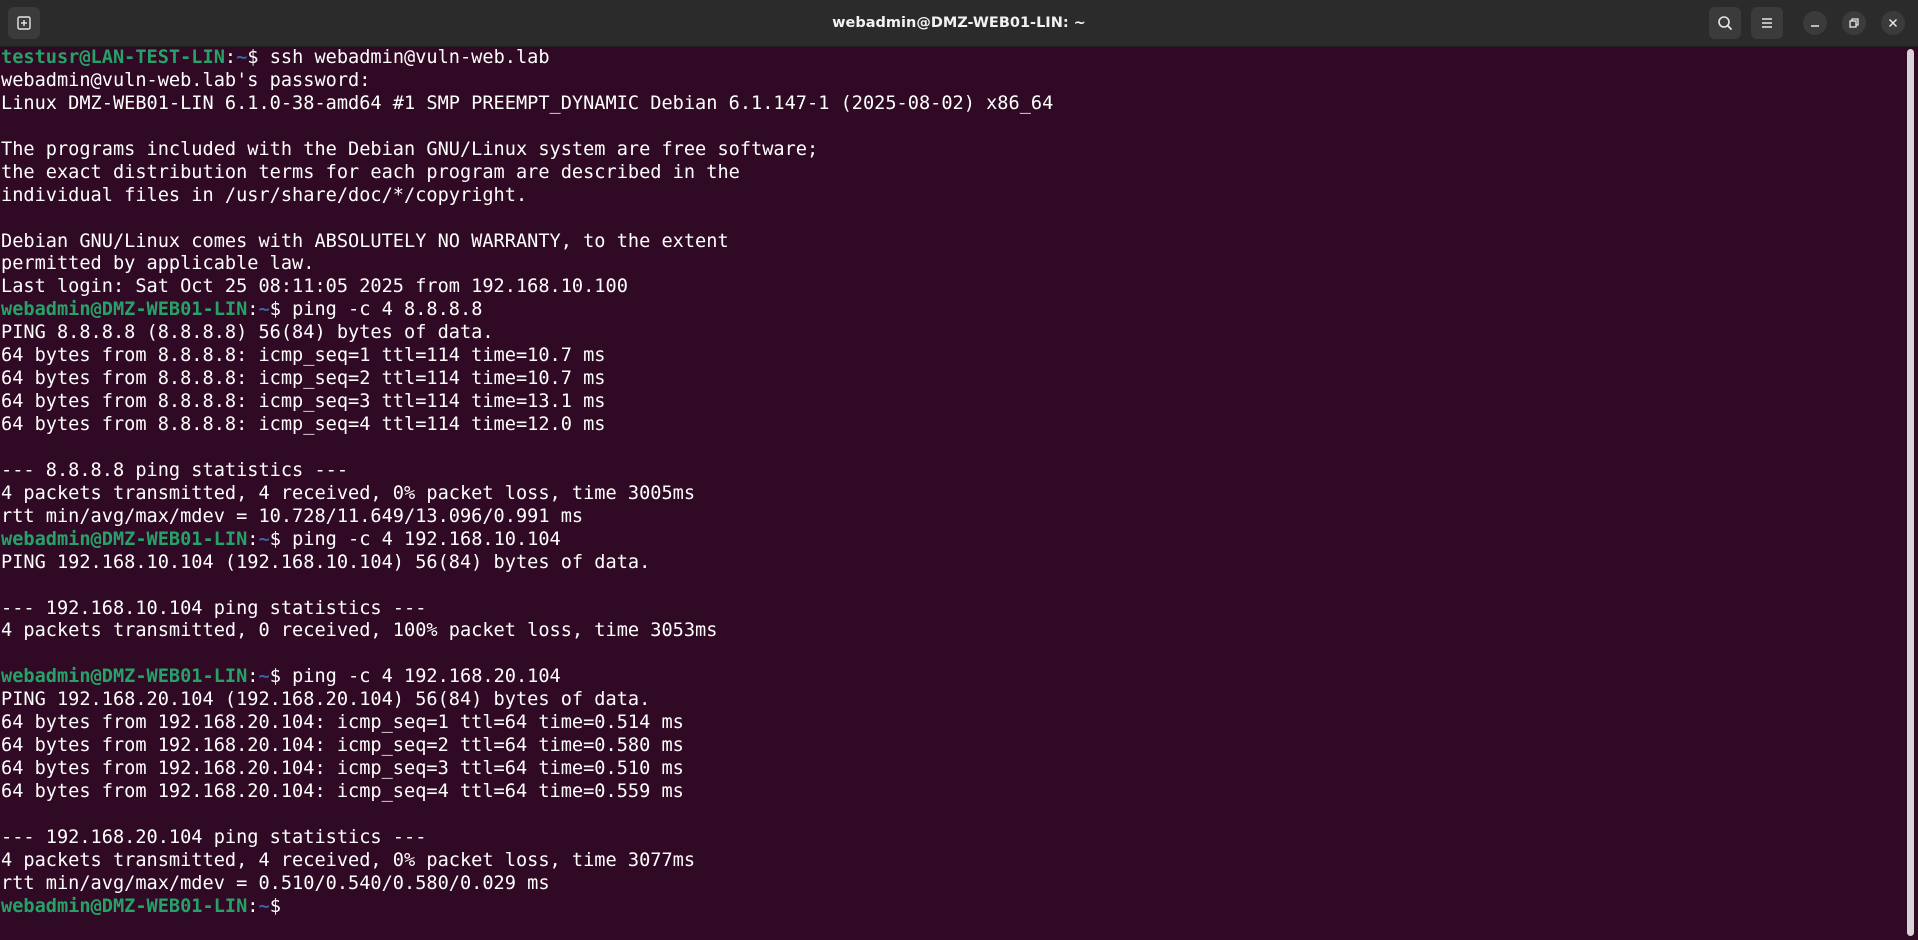  What do you see at coordinates (186, 80) in the screenshot?
I see `output-line: webadmin@vuln-web.lab's password:` at bounding box center [186, 80].